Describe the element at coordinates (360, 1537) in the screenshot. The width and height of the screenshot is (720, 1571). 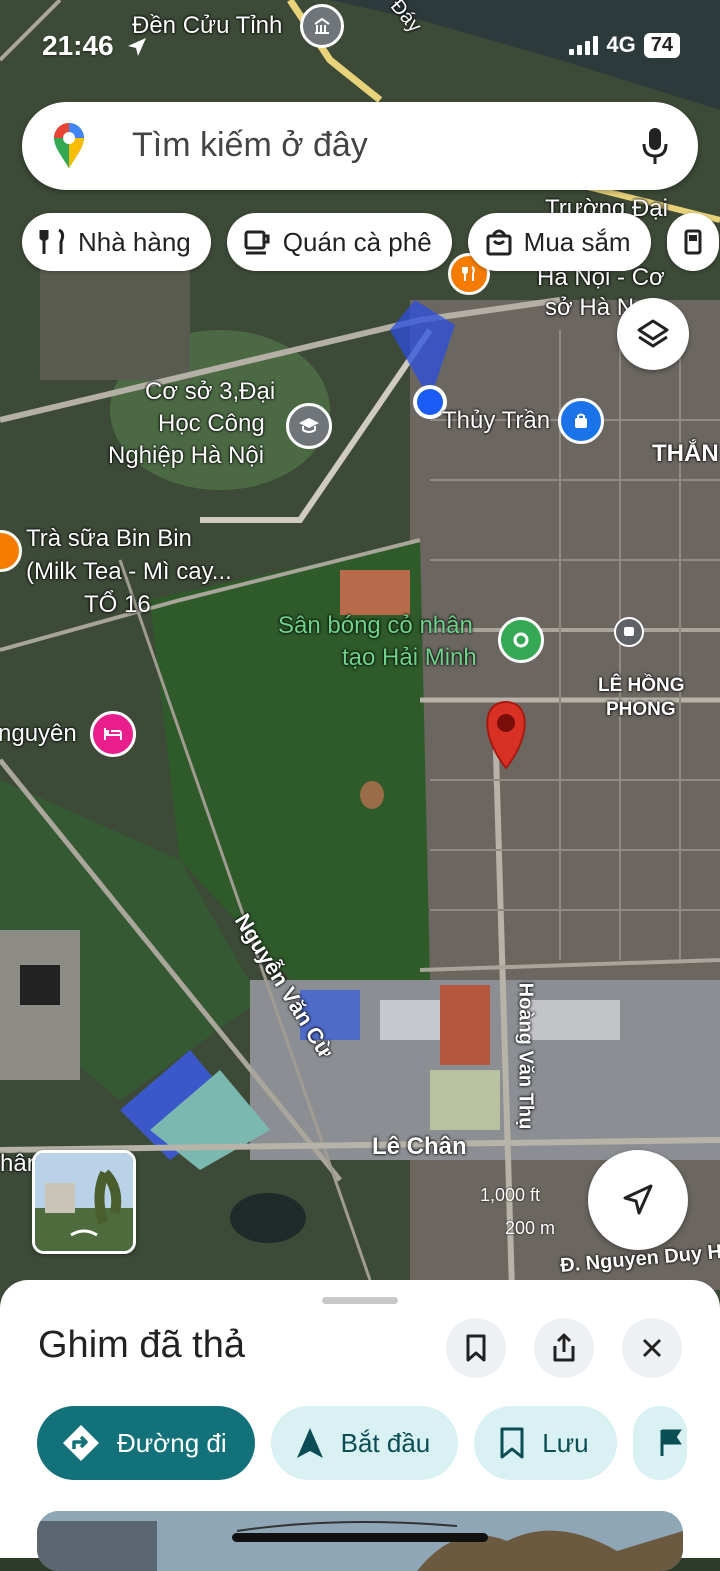
I see `home-indicator` at that location.